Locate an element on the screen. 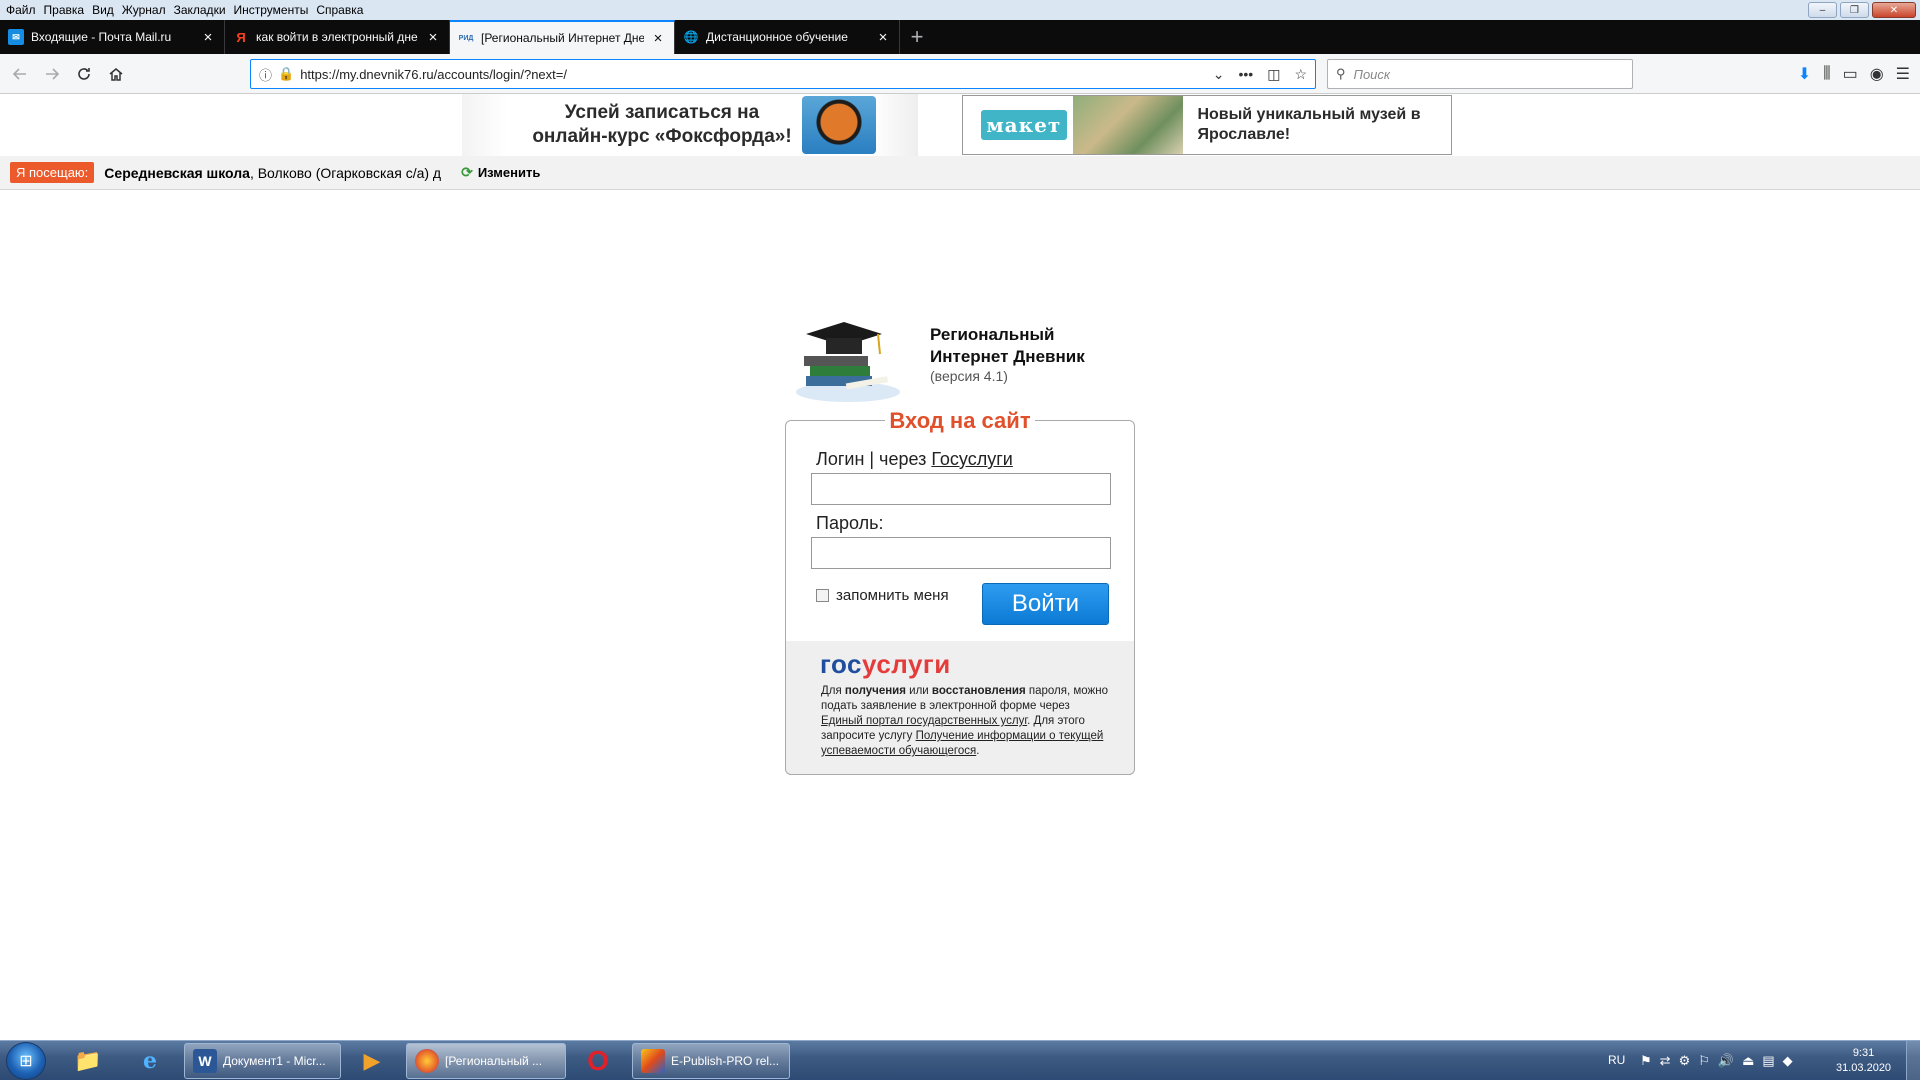  network-icon: ▤ is located at coordinates (1768, 1061).